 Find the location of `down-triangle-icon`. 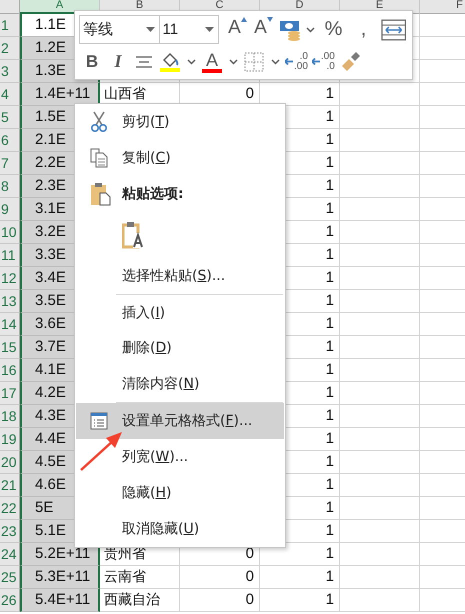

down-triangle-icon is located at coordinates (269, 19).